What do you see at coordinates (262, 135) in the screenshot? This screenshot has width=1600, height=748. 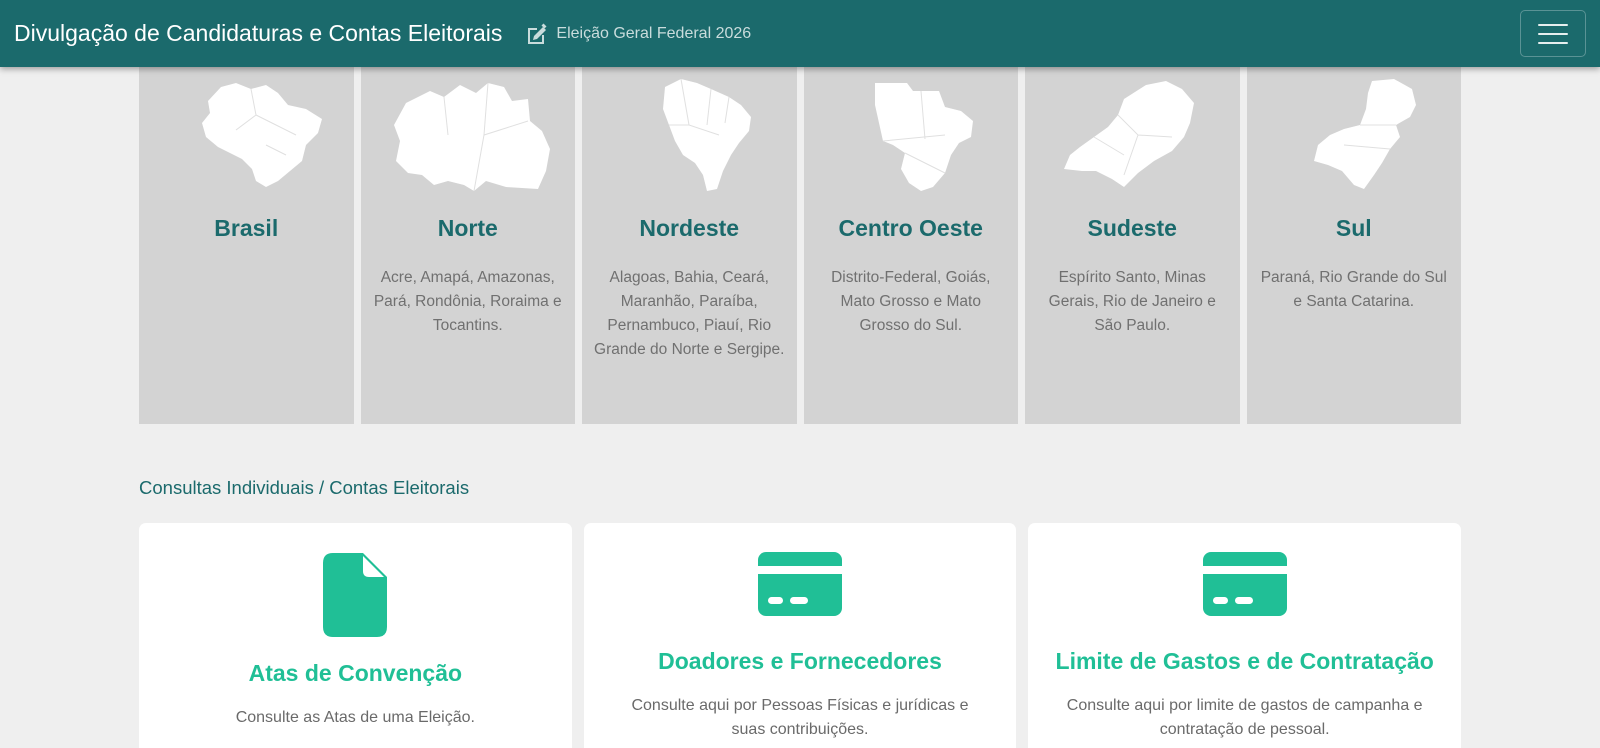 I see `brasil-map-icon` at bounding box center [262, 135].